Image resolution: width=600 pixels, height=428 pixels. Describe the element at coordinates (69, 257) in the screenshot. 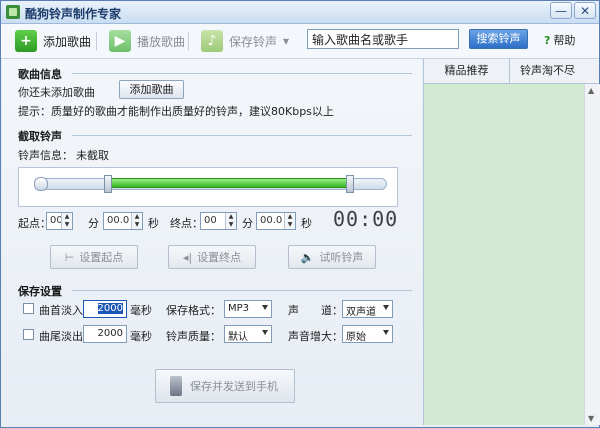

I see `set-start-icon: ⊢` at that location.